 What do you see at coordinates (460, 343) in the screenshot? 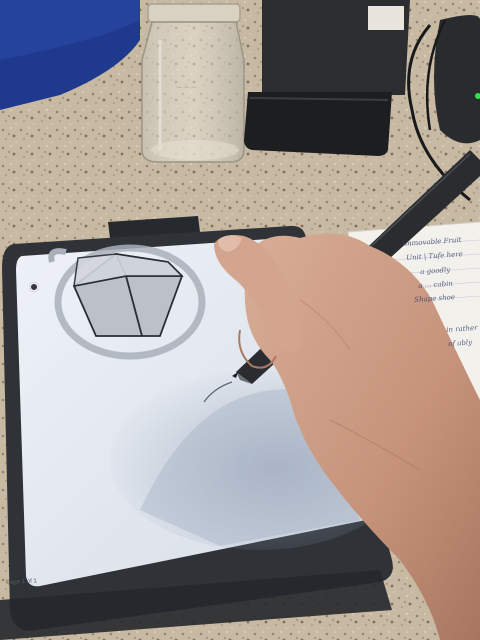
I see `notebook-line: of ably` at bounding box center [460, 343].